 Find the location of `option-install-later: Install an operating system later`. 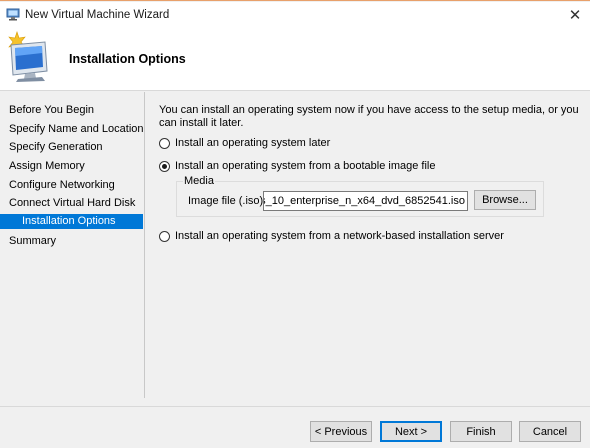

option-install-later: Install an operating system later is located at coordinates (244, 143).